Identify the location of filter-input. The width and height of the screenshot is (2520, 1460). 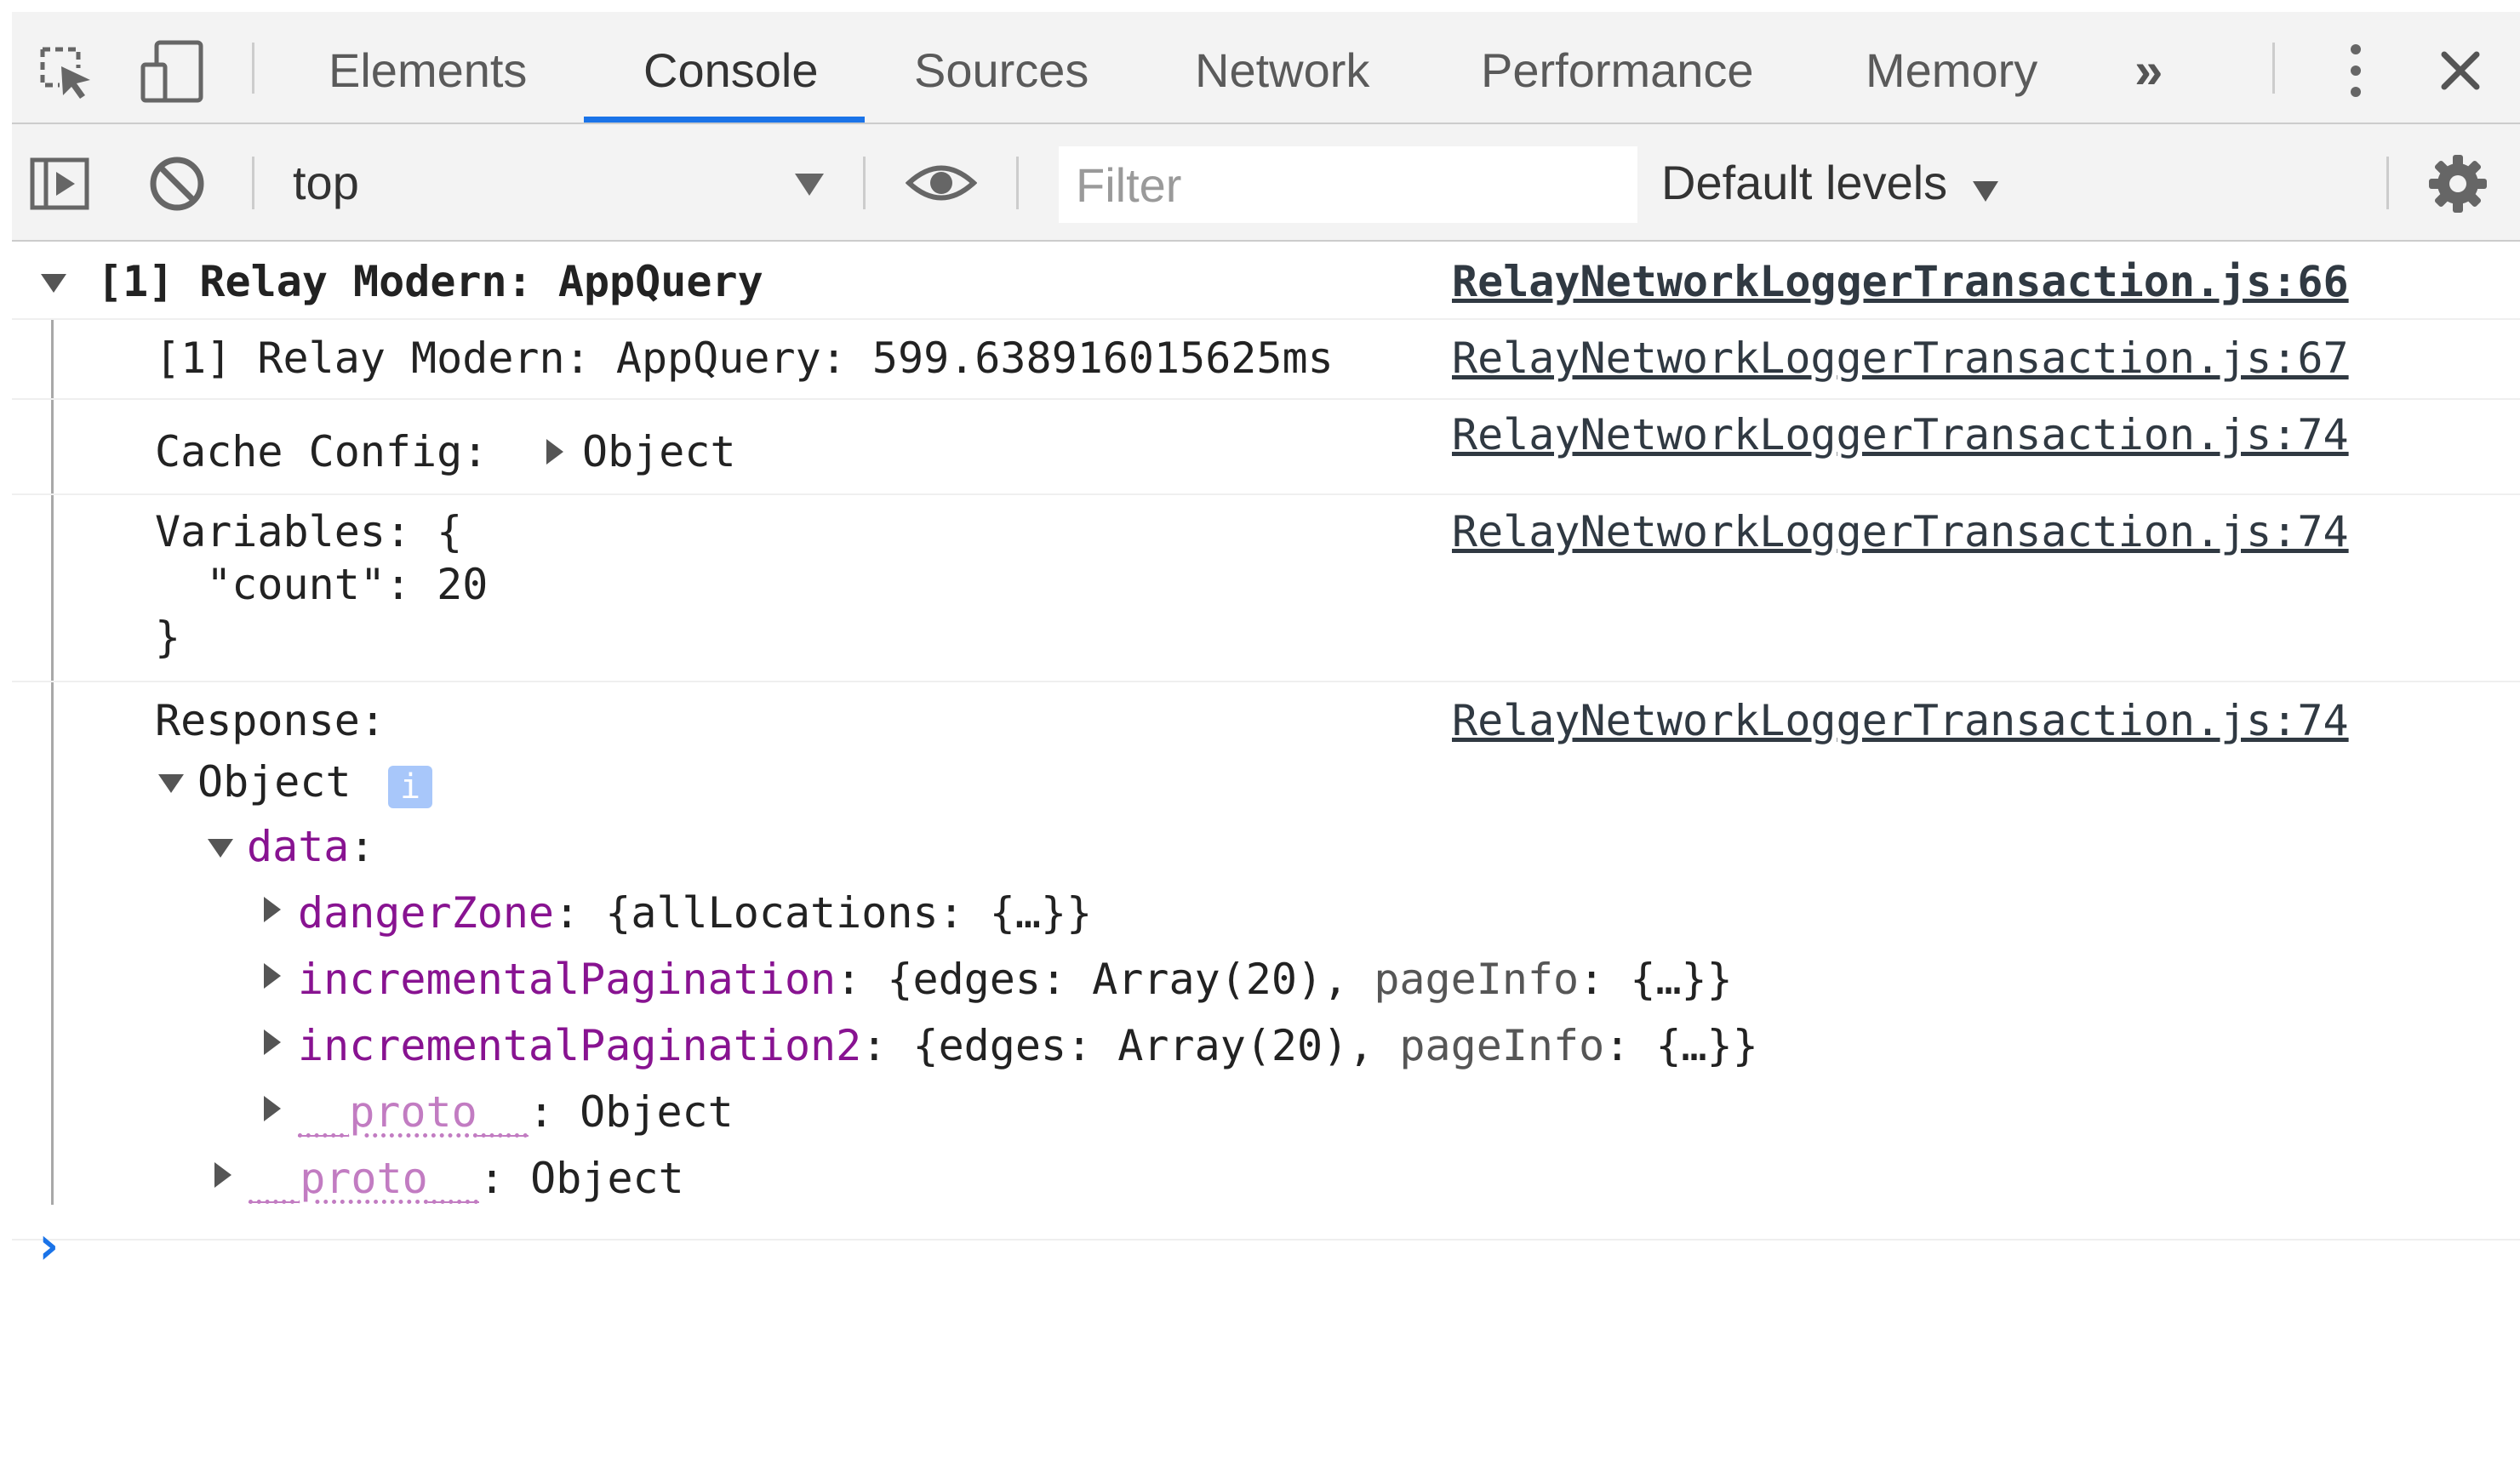
(1348, 184).